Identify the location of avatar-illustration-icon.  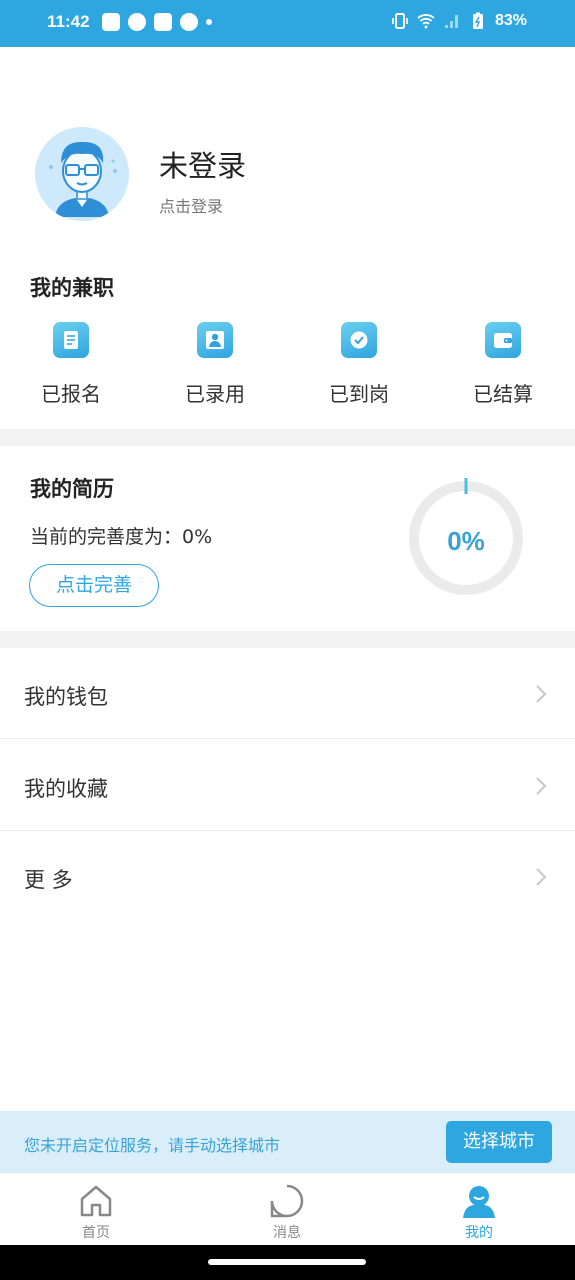
(82, 174).